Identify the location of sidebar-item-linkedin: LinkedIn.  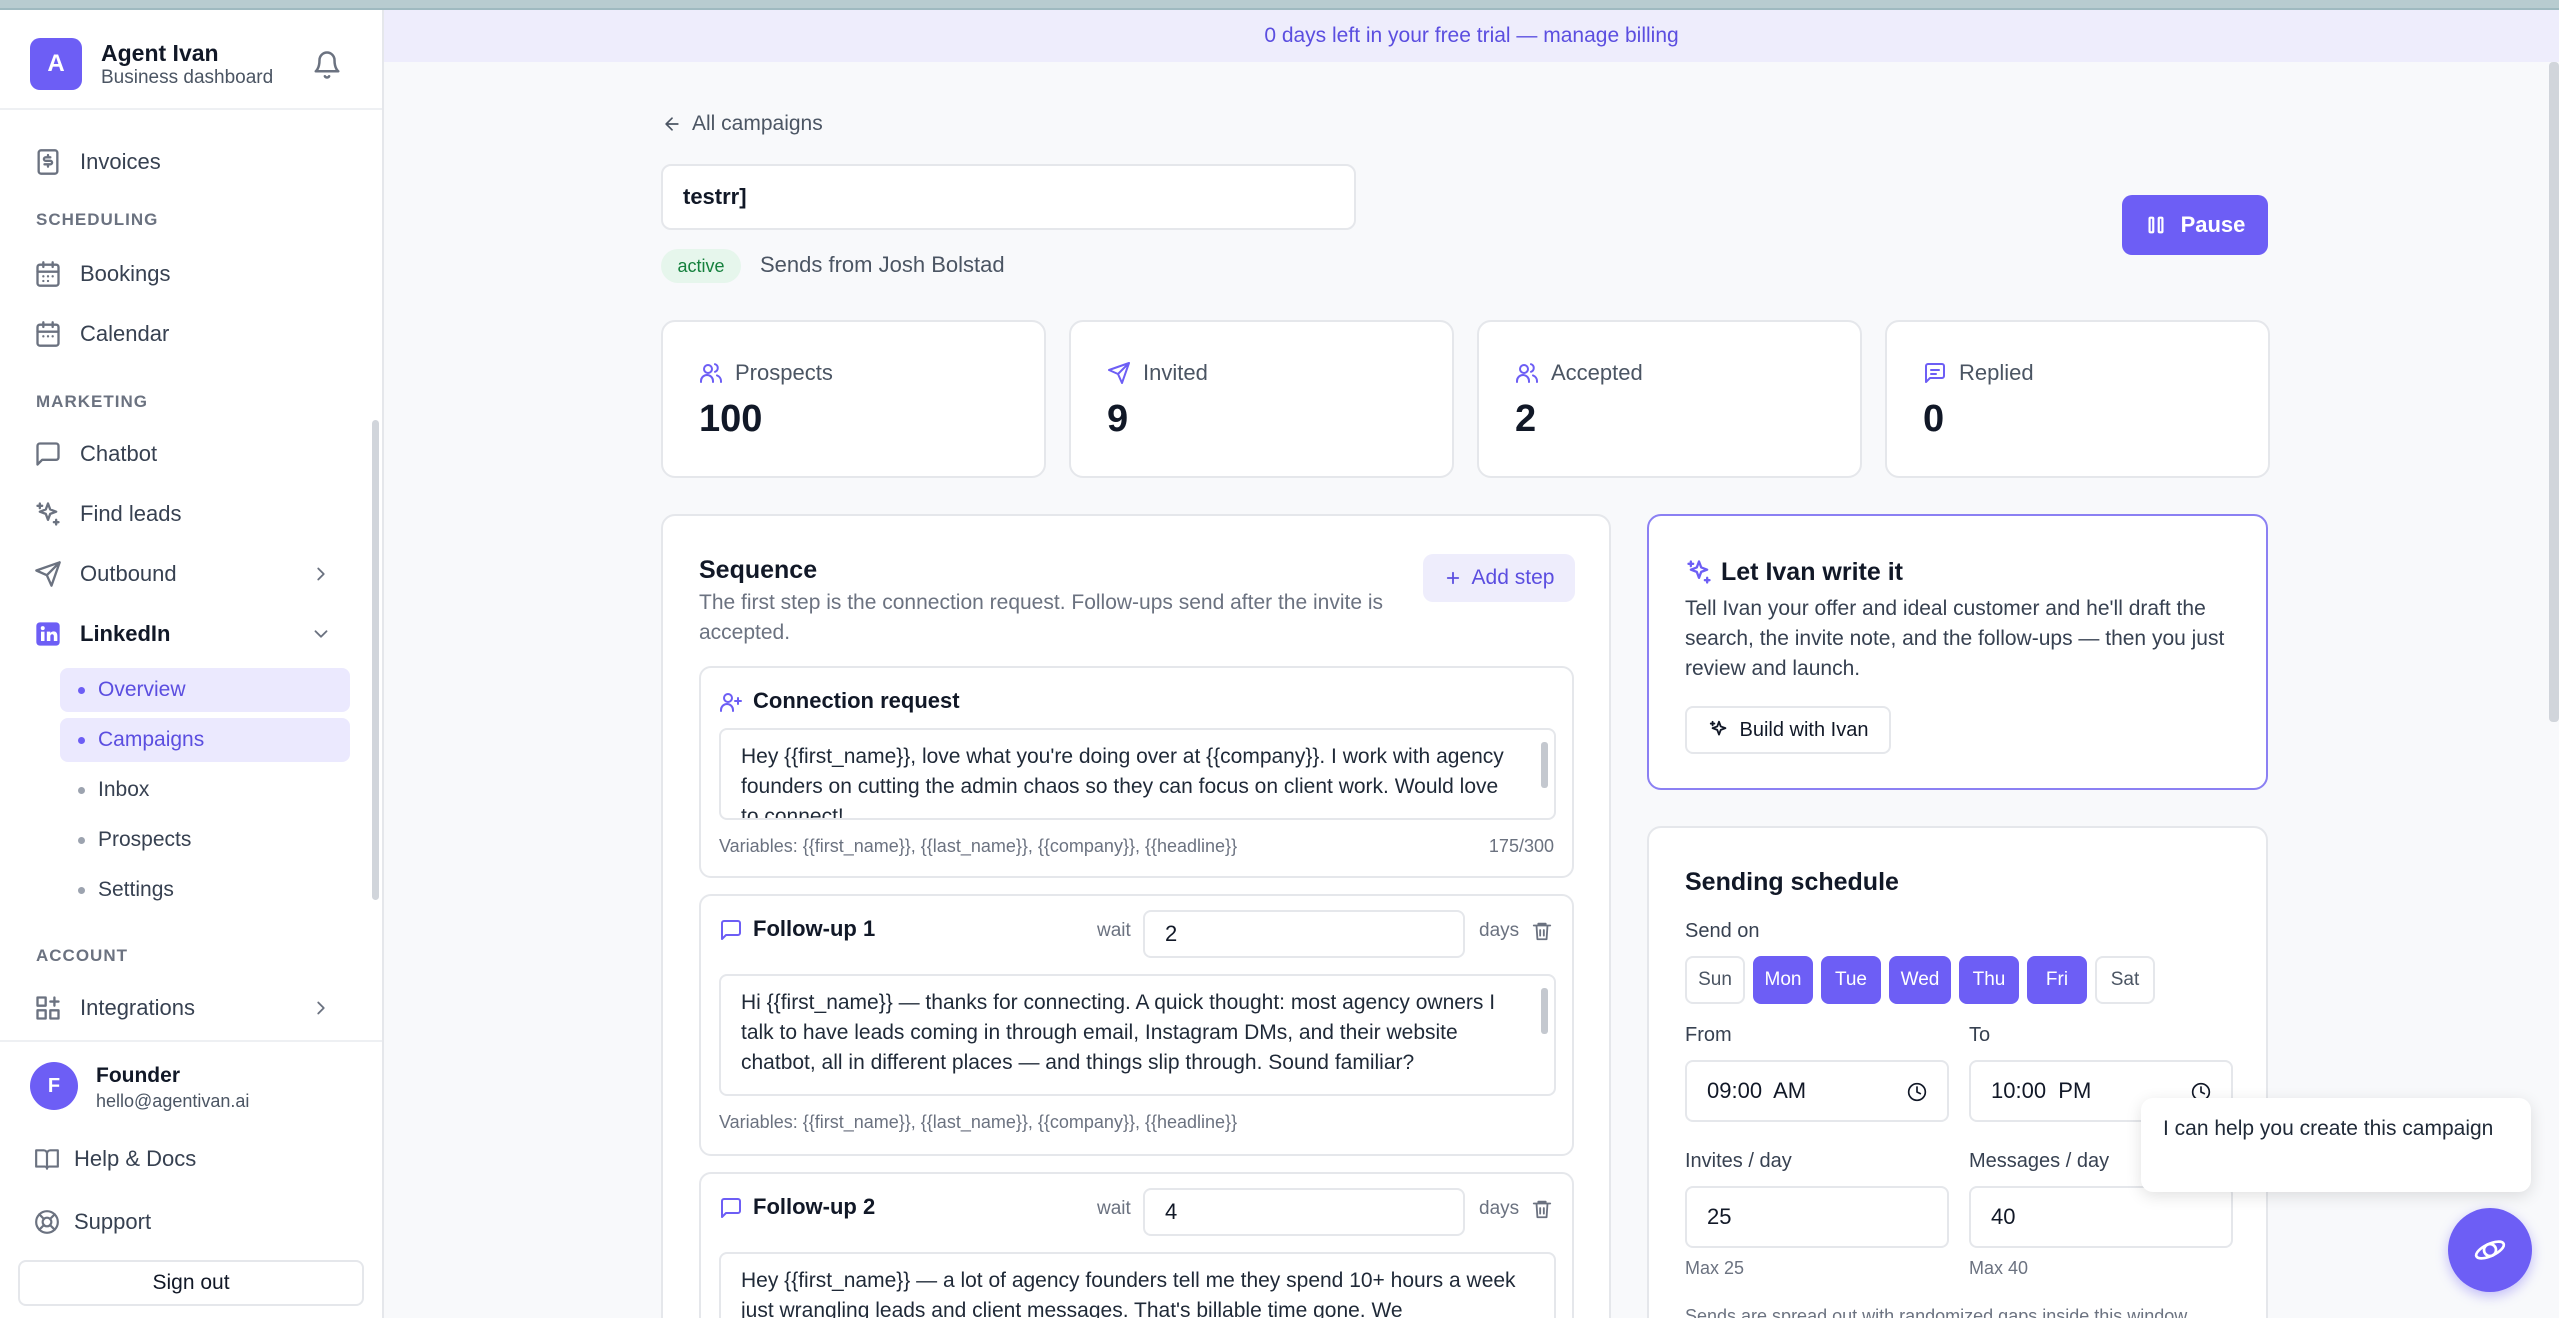
(102, 634).